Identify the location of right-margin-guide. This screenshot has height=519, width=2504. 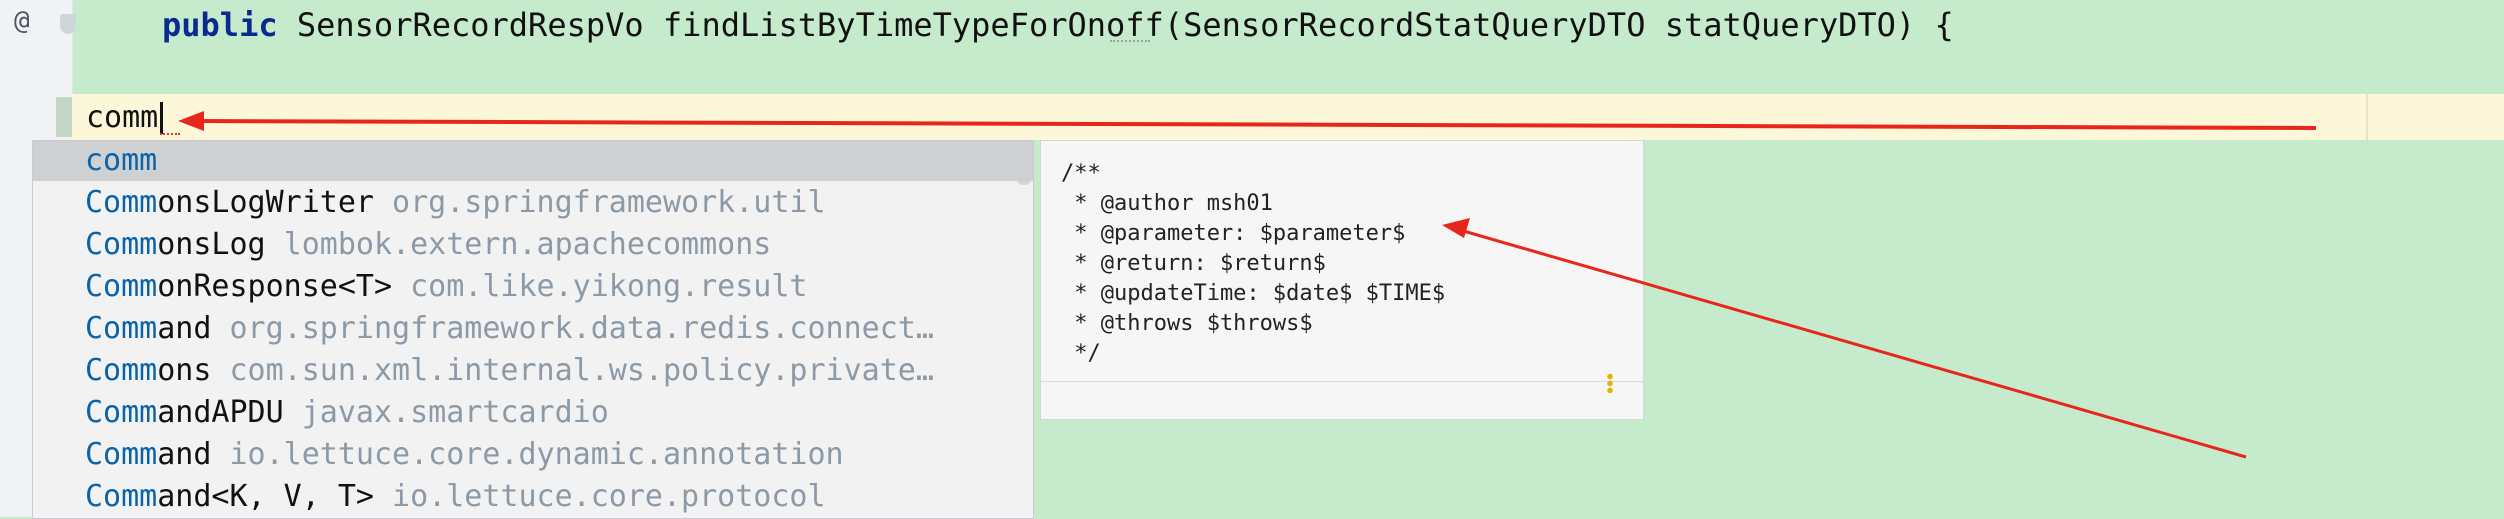
(2367, 117).